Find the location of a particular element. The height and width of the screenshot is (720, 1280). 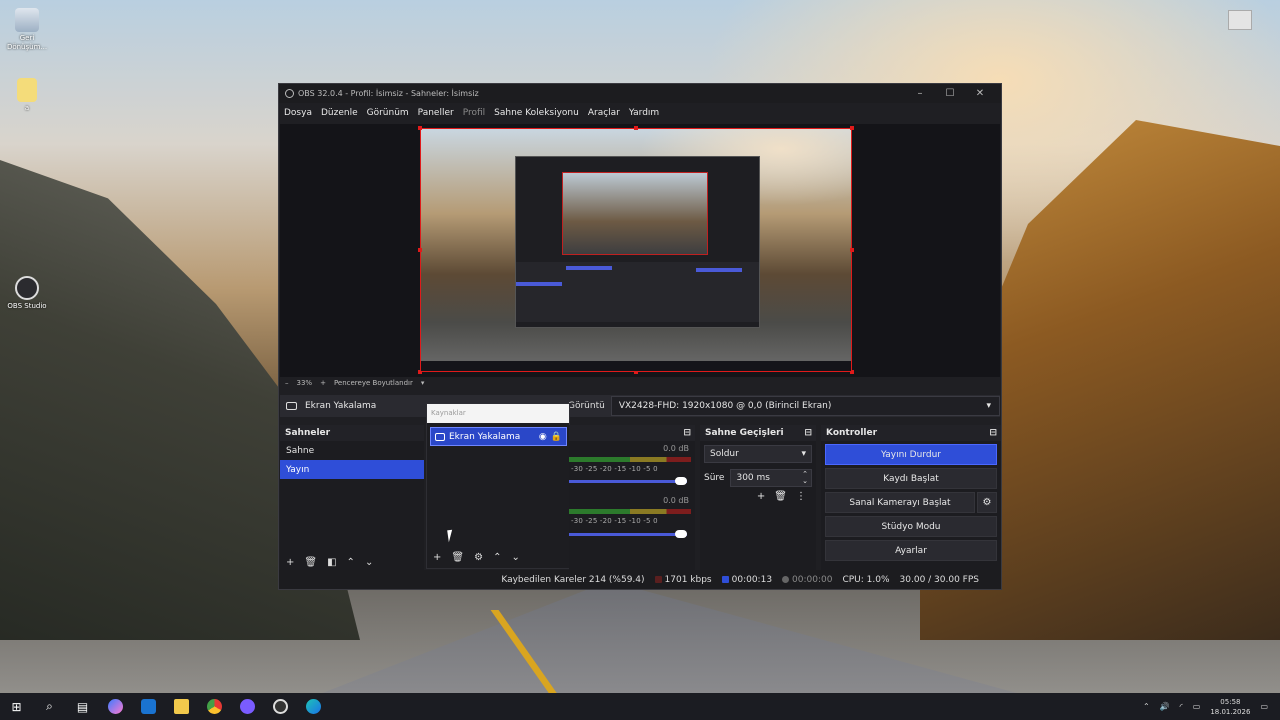

menu-help: Yardım is located at coordinates (644, 113).